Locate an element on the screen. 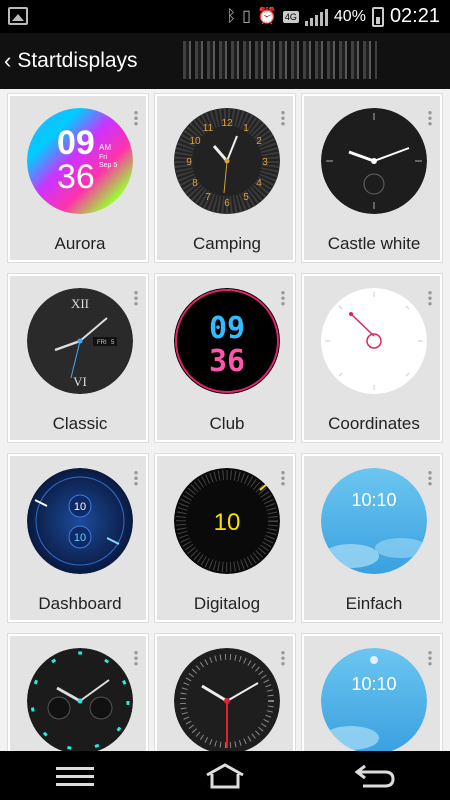 This screenshot has height=800, width=450. back-button: ‹ Startdisplays is located at coordinates (69, 61).